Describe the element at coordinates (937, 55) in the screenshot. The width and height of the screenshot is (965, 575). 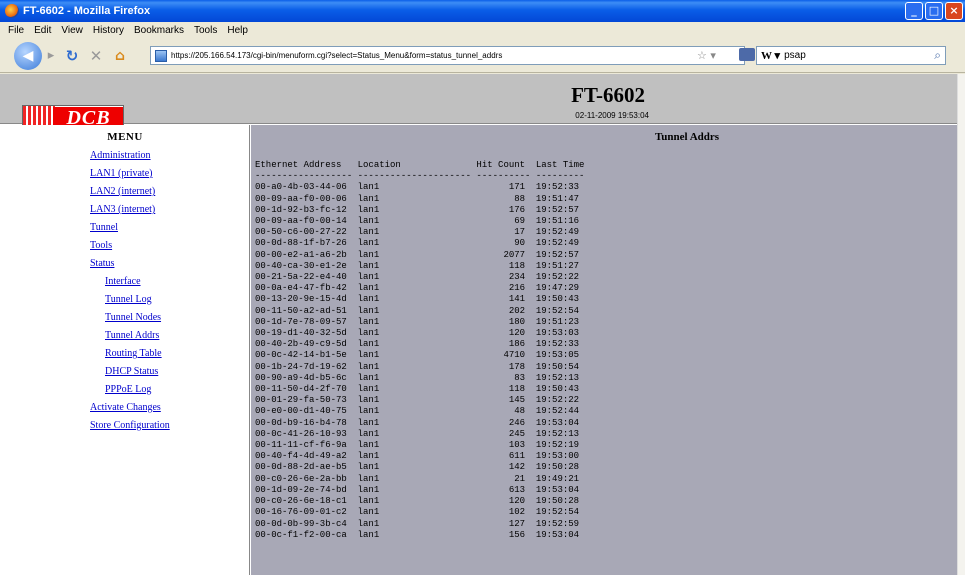
I see `search-icon: ⌕` at that location.